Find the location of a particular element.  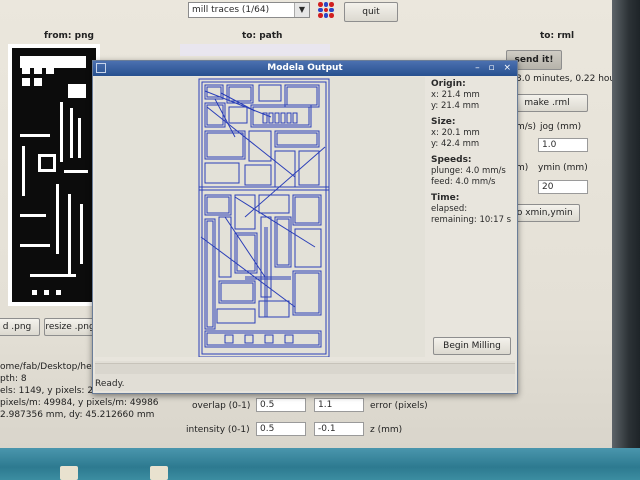

error-label: error (pixels) is located at coordinates (399, 406).